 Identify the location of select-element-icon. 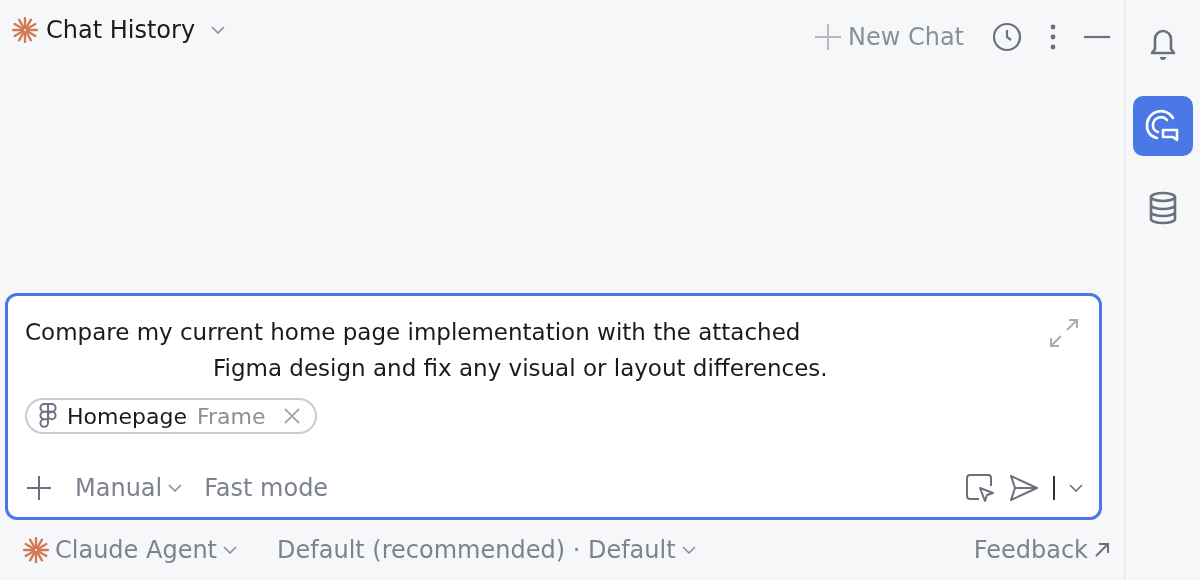
(980, 488).